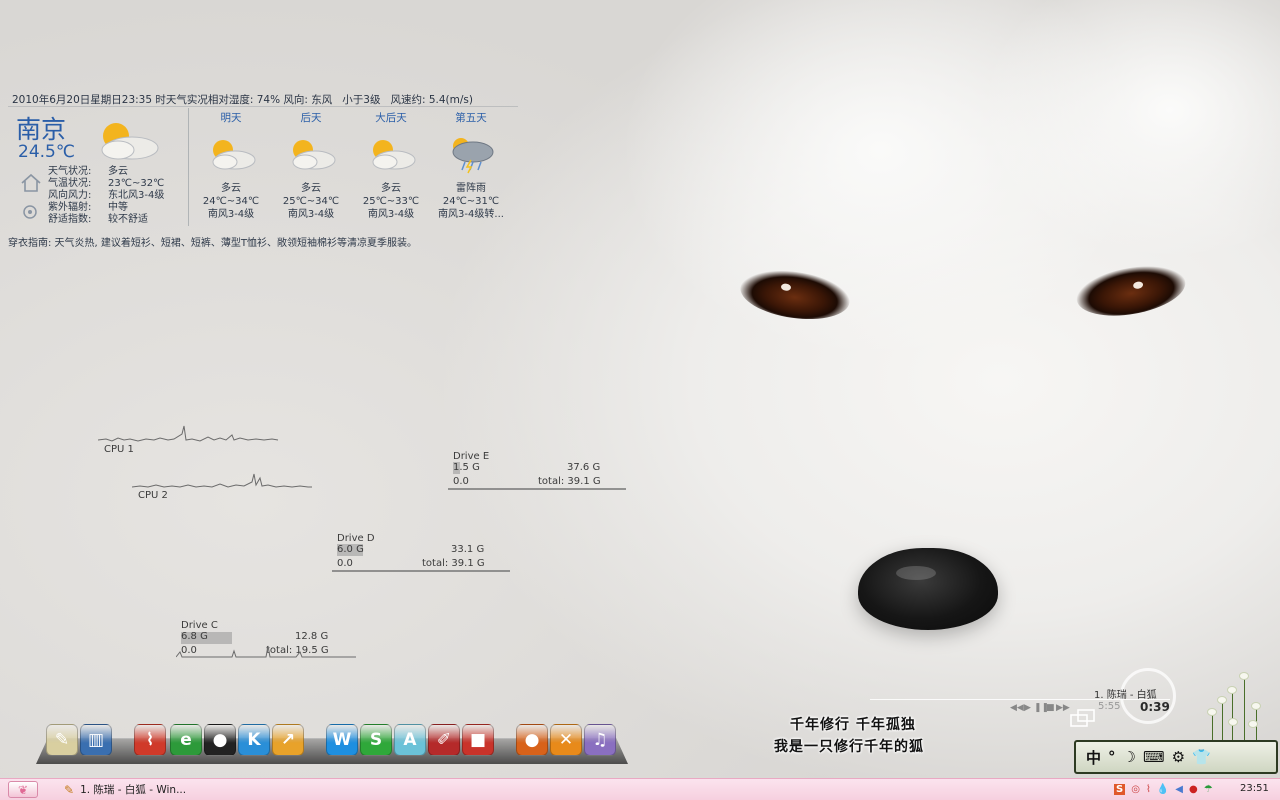  What do you see at coordinates (1109, 706) in the screenshot?
I see `player-elapsed: 5:55` at bounding box center [1109, 706].